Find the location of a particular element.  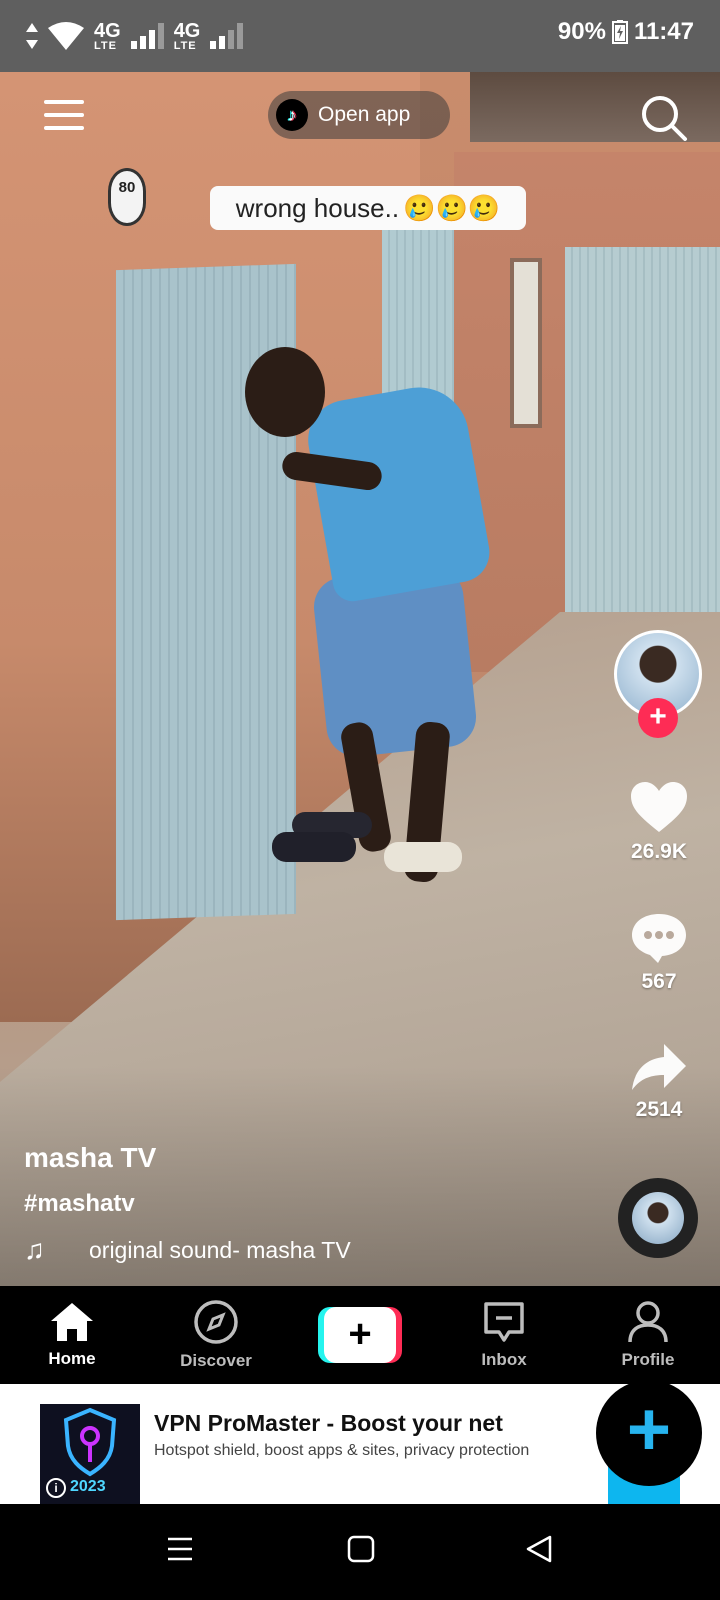

nav-inbox-label: Inbox is located at coordinates (504, 1359).